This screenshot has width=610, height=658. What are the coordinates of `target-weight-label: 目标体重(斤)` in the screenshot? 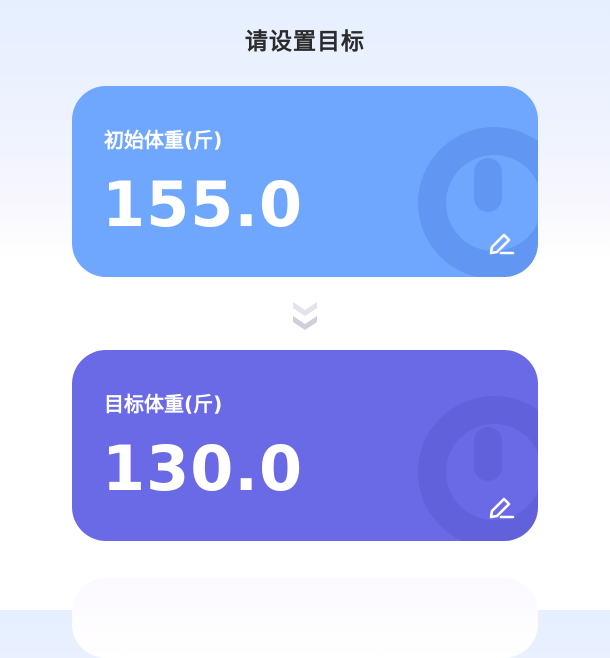 It's located at (163, 404).